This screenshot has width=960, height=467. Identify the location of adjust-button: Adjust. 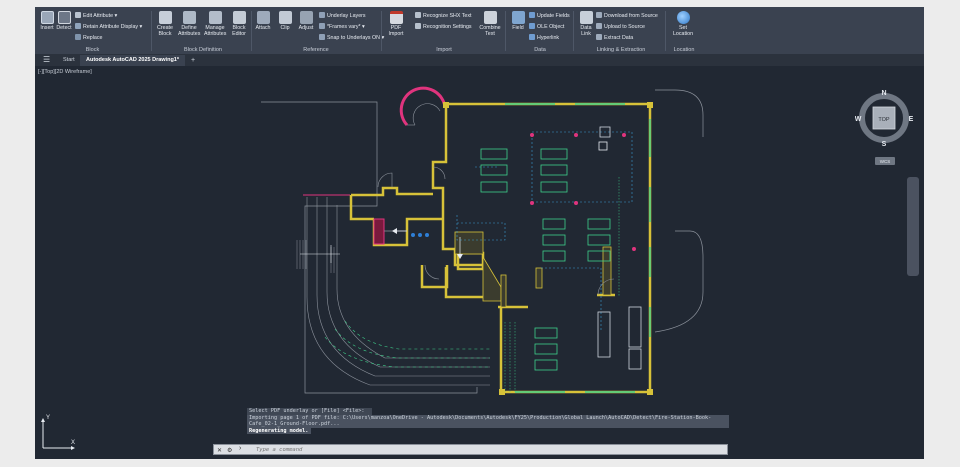
(306, 21).